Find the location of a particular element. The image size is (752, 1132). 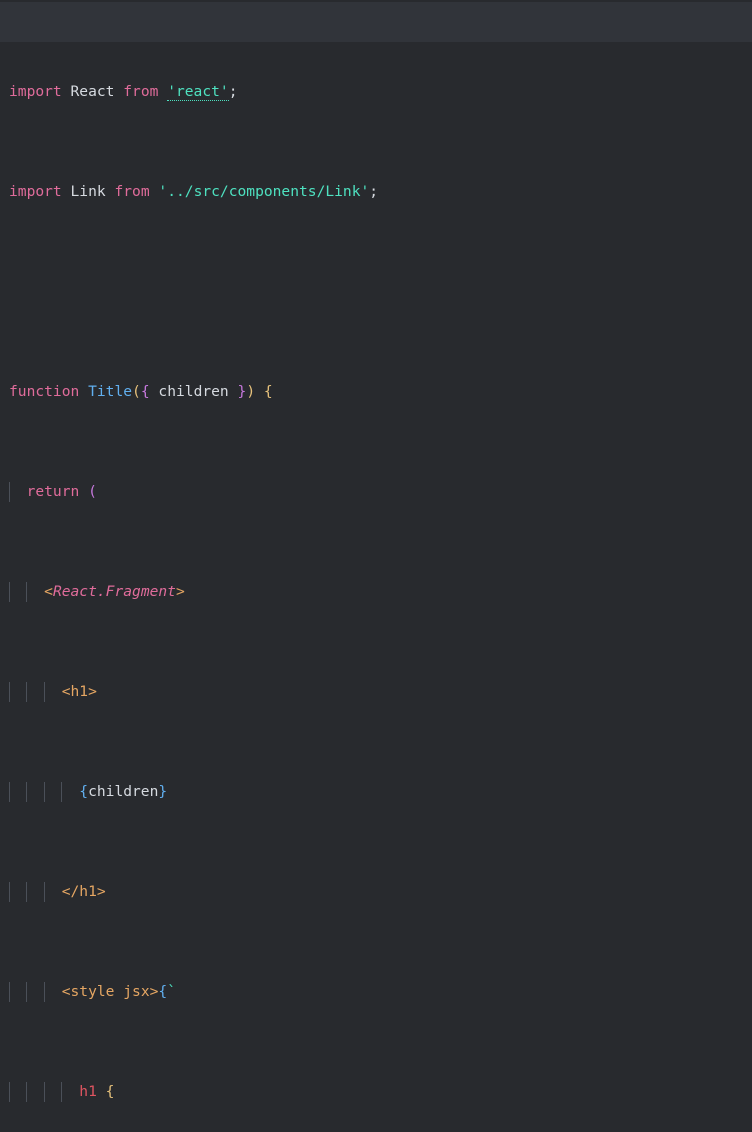

token-expr-children: children is located at coordinates (123, 791).